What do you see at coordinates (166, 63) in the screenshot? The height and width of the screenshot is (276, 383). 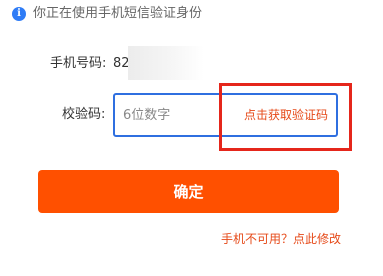 I see `phone-number-mask` at bounding box center [166, 63].